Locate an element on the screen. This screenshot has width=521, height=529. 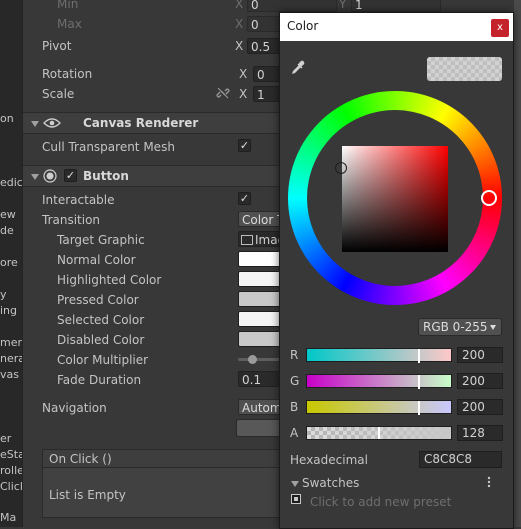
pressed-color-label: Pressed Color is located at coordinates (98, 300).